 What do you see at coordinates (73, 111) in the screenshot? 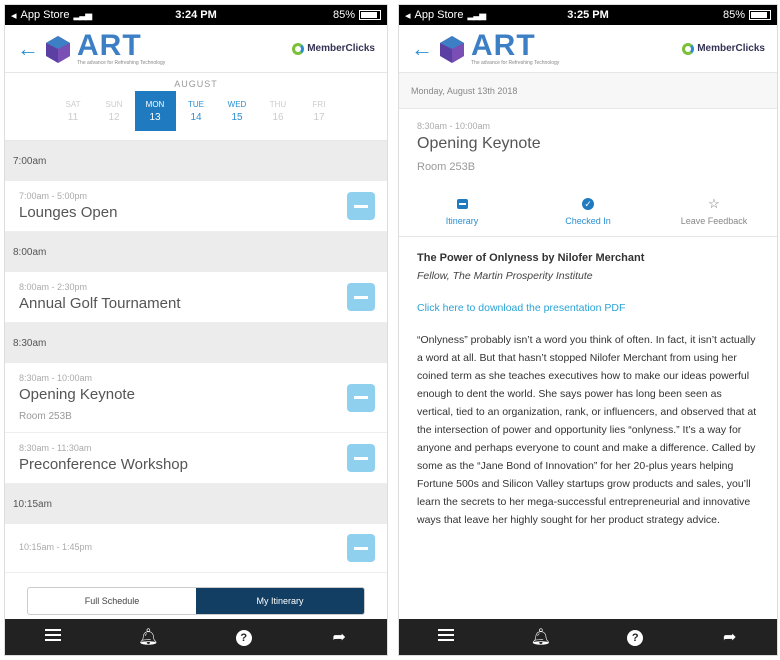
I see `day-sat: SAT 11` at bounding box center [73, 111].